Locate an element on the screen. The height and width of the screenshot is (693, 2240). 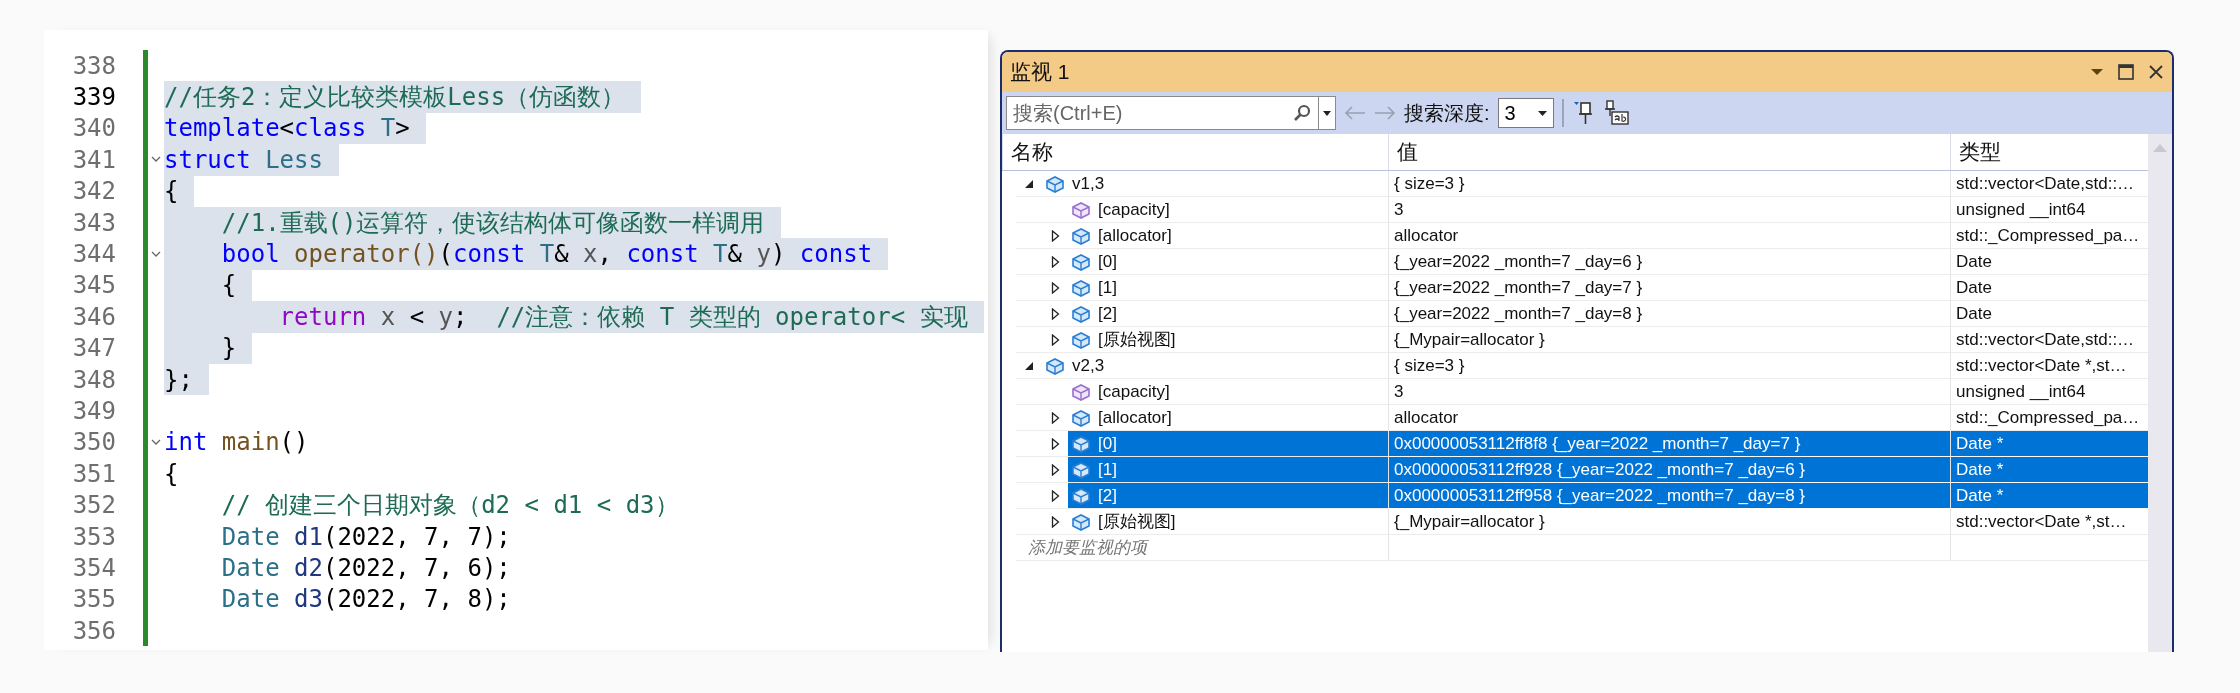
watch-row: [2] {_year=2022 _month=7 _day=8 } Date is located at coordinates (1575, 314).